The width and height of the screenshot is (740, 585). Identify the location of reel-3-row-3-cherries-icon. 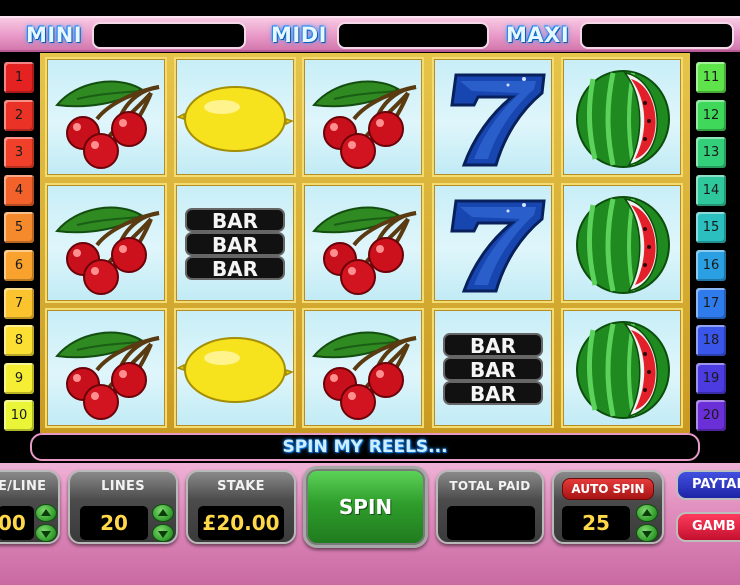
(363, 368).